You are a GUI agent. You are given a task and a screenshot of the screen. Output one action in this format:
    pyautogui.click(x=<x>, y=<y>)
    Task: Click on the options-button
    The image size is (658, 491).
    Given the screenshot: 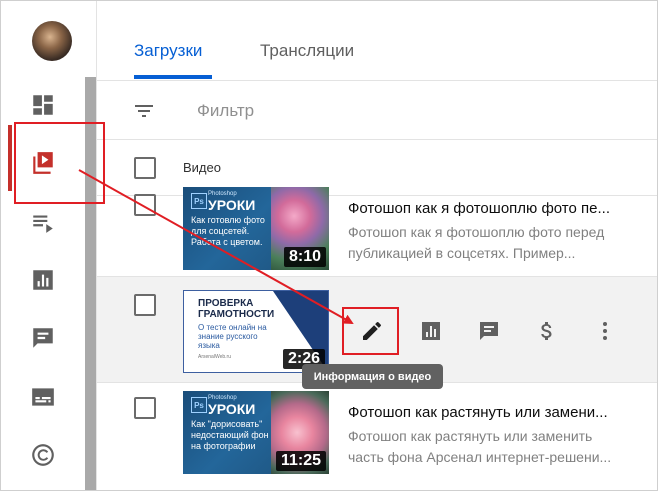 What is the action you would take?
    pyautogui.click(x=605, y=331)
    